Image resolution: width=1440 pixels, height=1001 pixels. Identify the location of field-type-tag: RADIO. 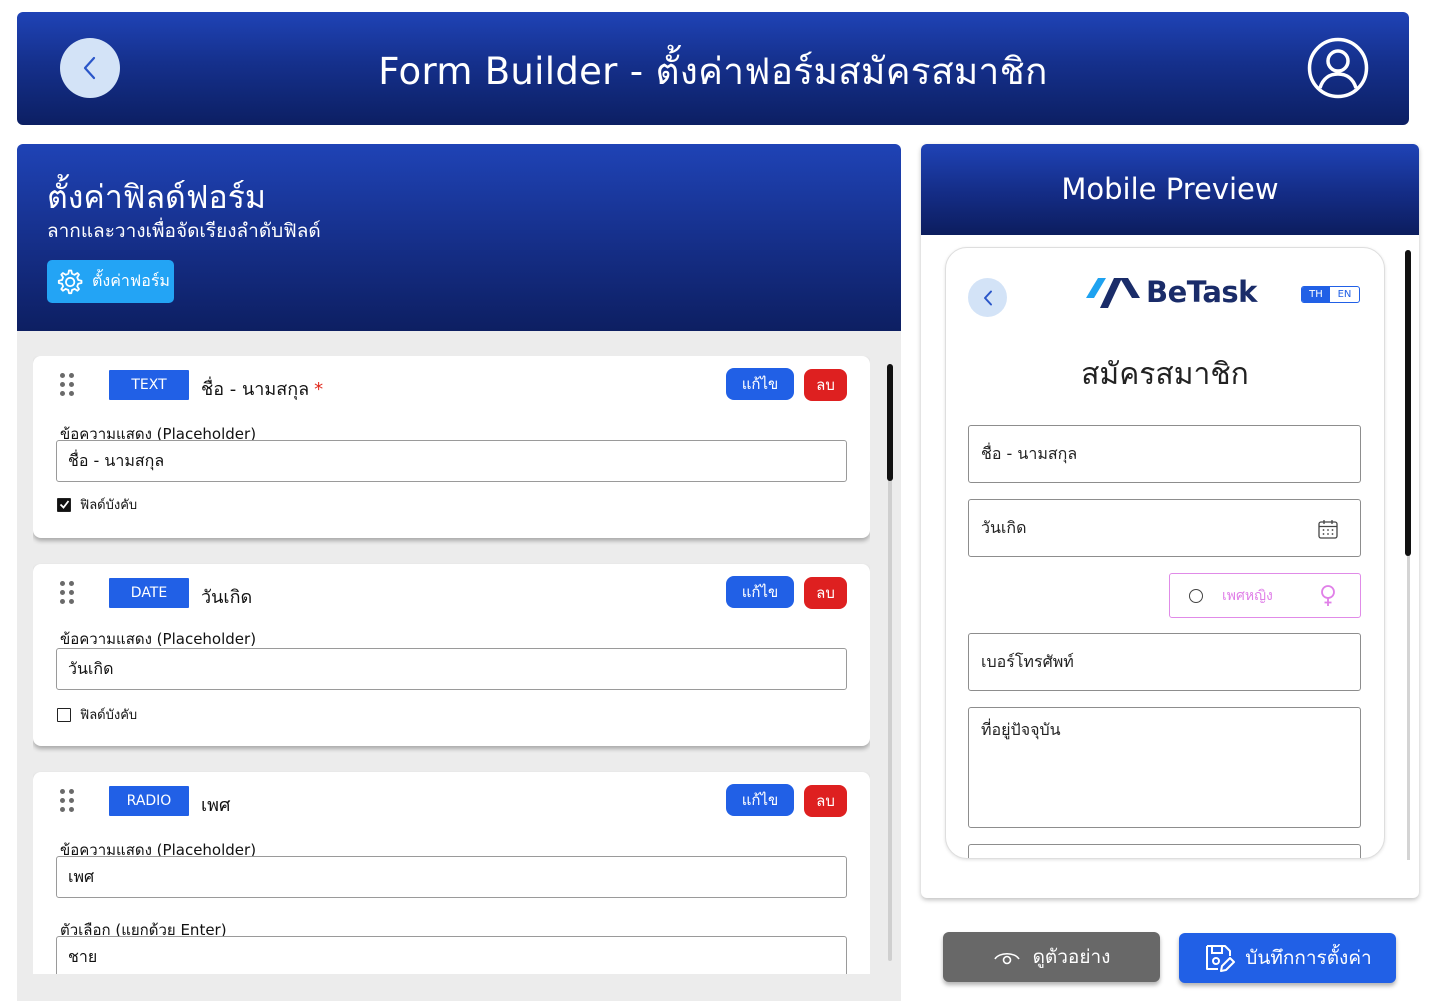
(149, 801).